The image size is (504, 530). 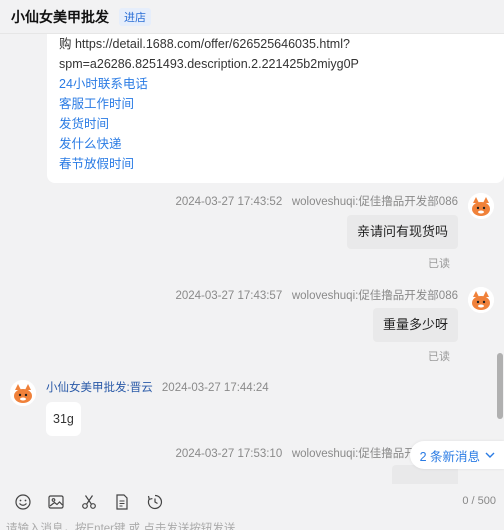 I want to click on chevron-down-icon, so click(x=490, y=455).